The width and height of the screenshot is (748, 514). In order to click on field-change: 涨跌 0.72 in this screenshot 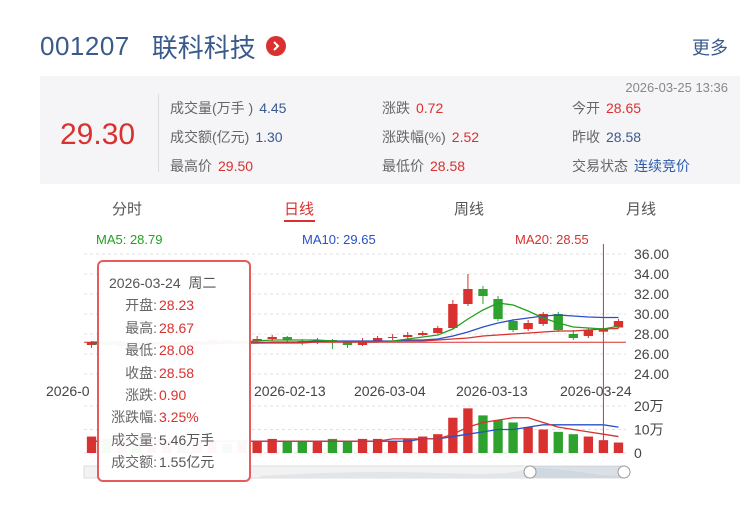, I will do `click(413, 108)`.